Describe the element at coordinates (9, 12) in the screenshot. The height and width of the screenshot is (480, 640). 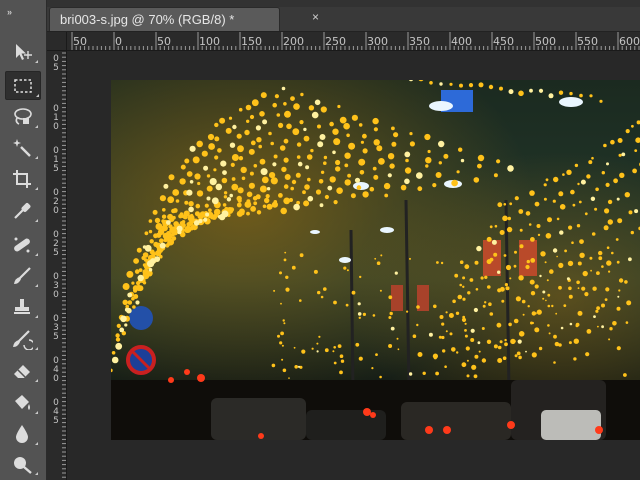
I see `collapse-panel-button: »` at that location.